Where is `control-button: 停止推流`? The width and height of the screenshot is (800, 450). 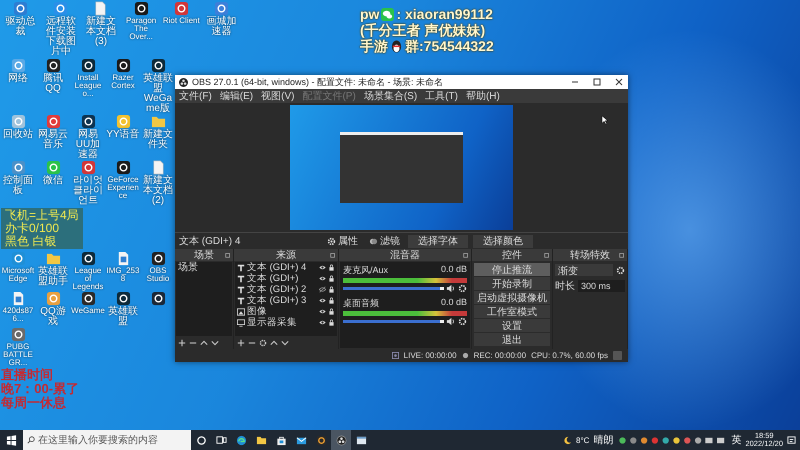 control-button: 停止推流 is located at coordinates (512, 269).